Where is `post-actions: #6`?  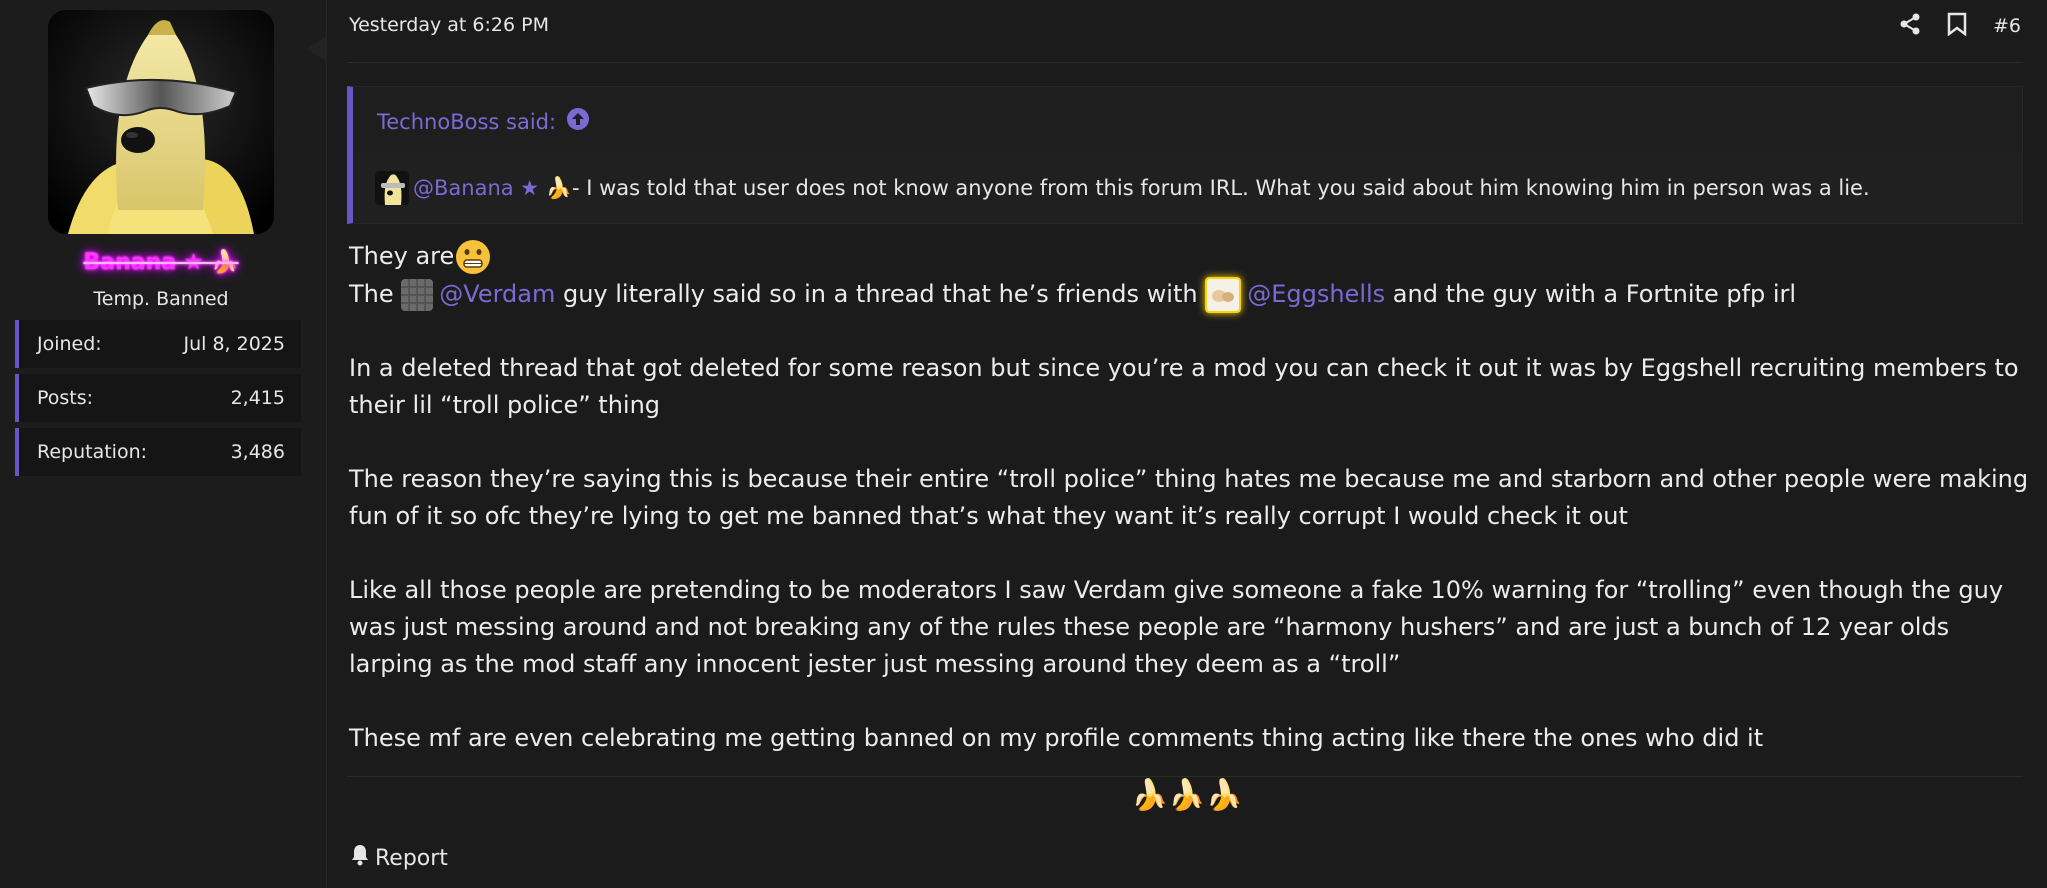 post-actions: #6 is located at coordinates (1960, 26).